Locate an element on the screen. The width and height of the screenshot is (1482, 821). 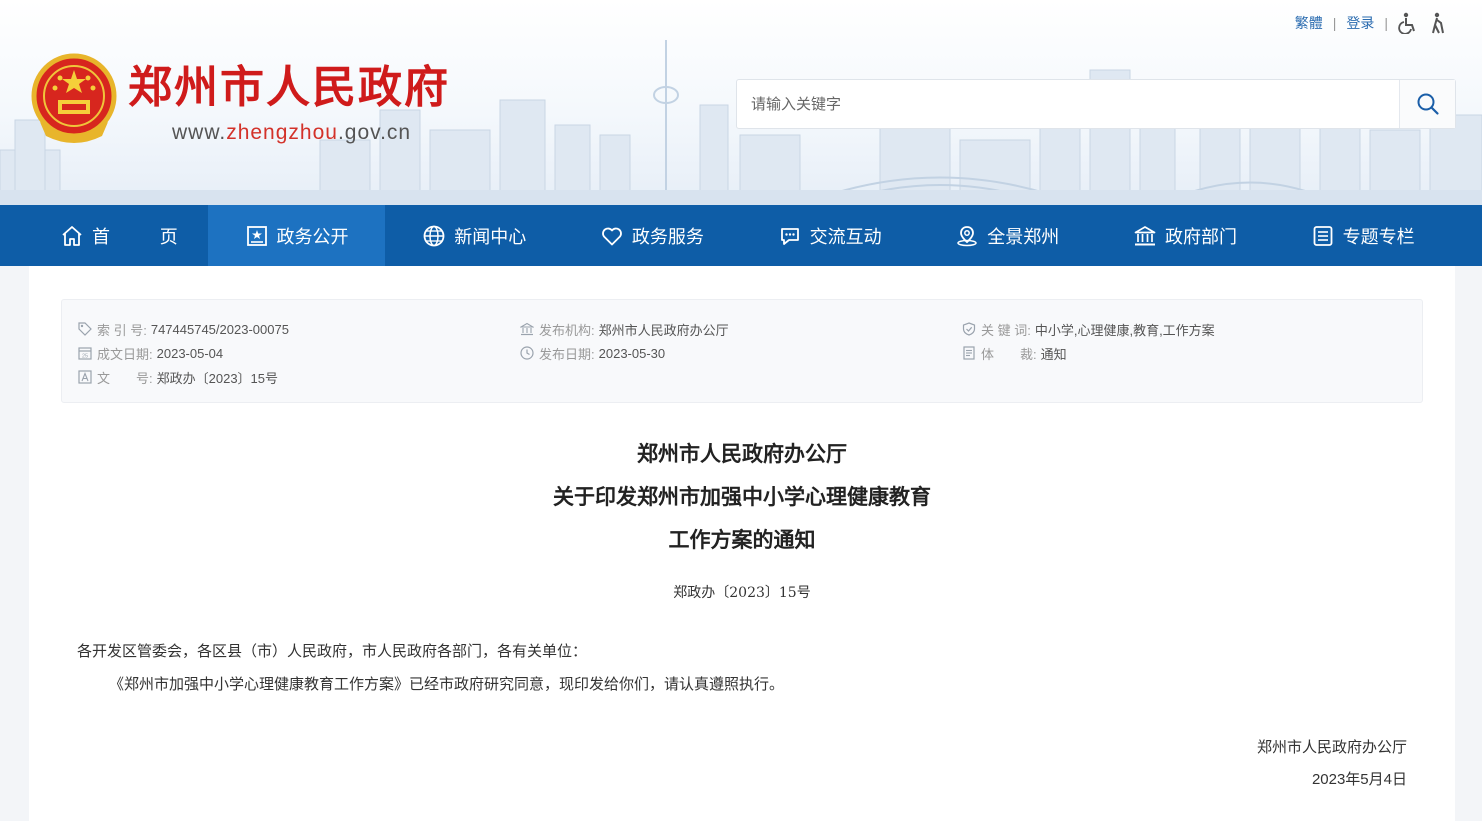
meta-genre: 体 裁: 通知 is located at coordinates (1088, 353).